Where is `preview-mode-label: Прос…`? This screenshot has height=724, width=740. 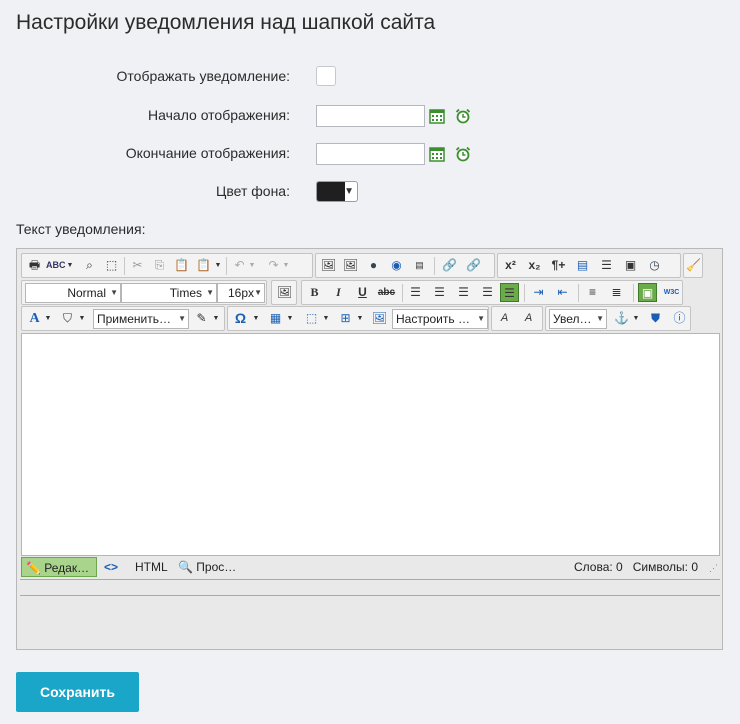
preview-mode-label: Прос… is located at coordinates (216, 567).